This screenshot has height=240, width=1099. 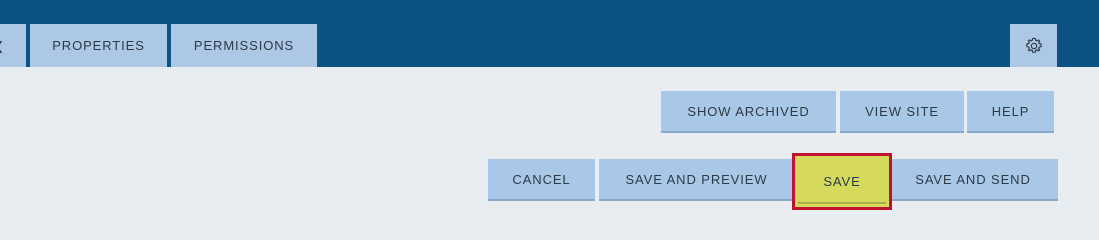 I want to click on cancel-button: CANCEL, so click(x=541, y=180).